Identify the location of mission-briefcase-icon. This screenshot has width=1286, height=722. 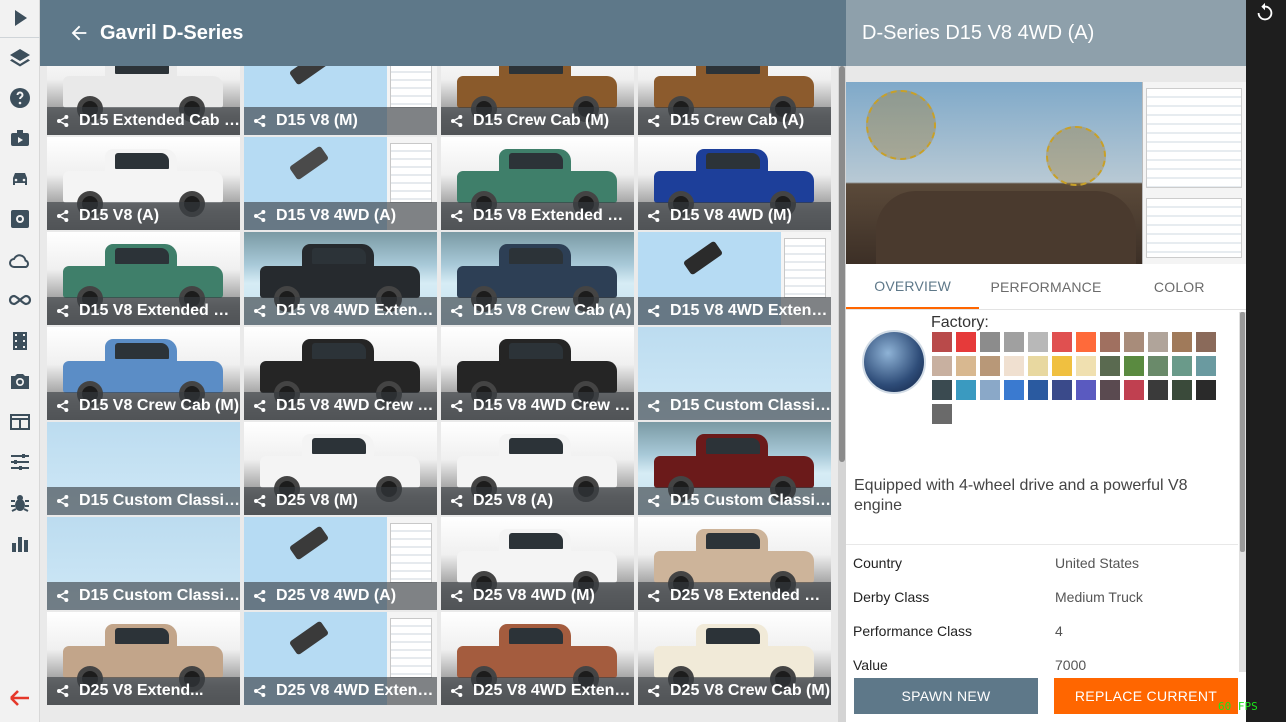
(20, 138).